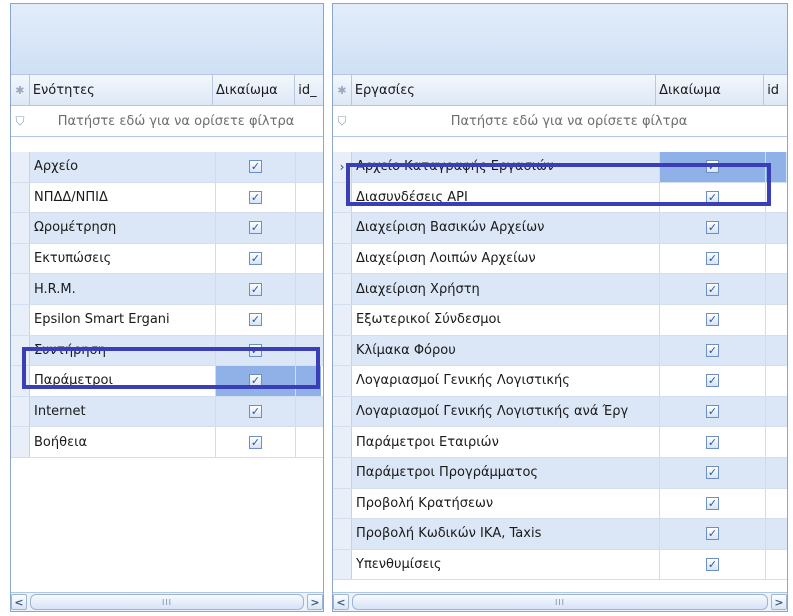  What do you see at coordinates (506, 258) in the screenshot?
I see `row-name-cell: Διαχείριση Λοιπών Αρχείων` at bounding box center [506, 258].